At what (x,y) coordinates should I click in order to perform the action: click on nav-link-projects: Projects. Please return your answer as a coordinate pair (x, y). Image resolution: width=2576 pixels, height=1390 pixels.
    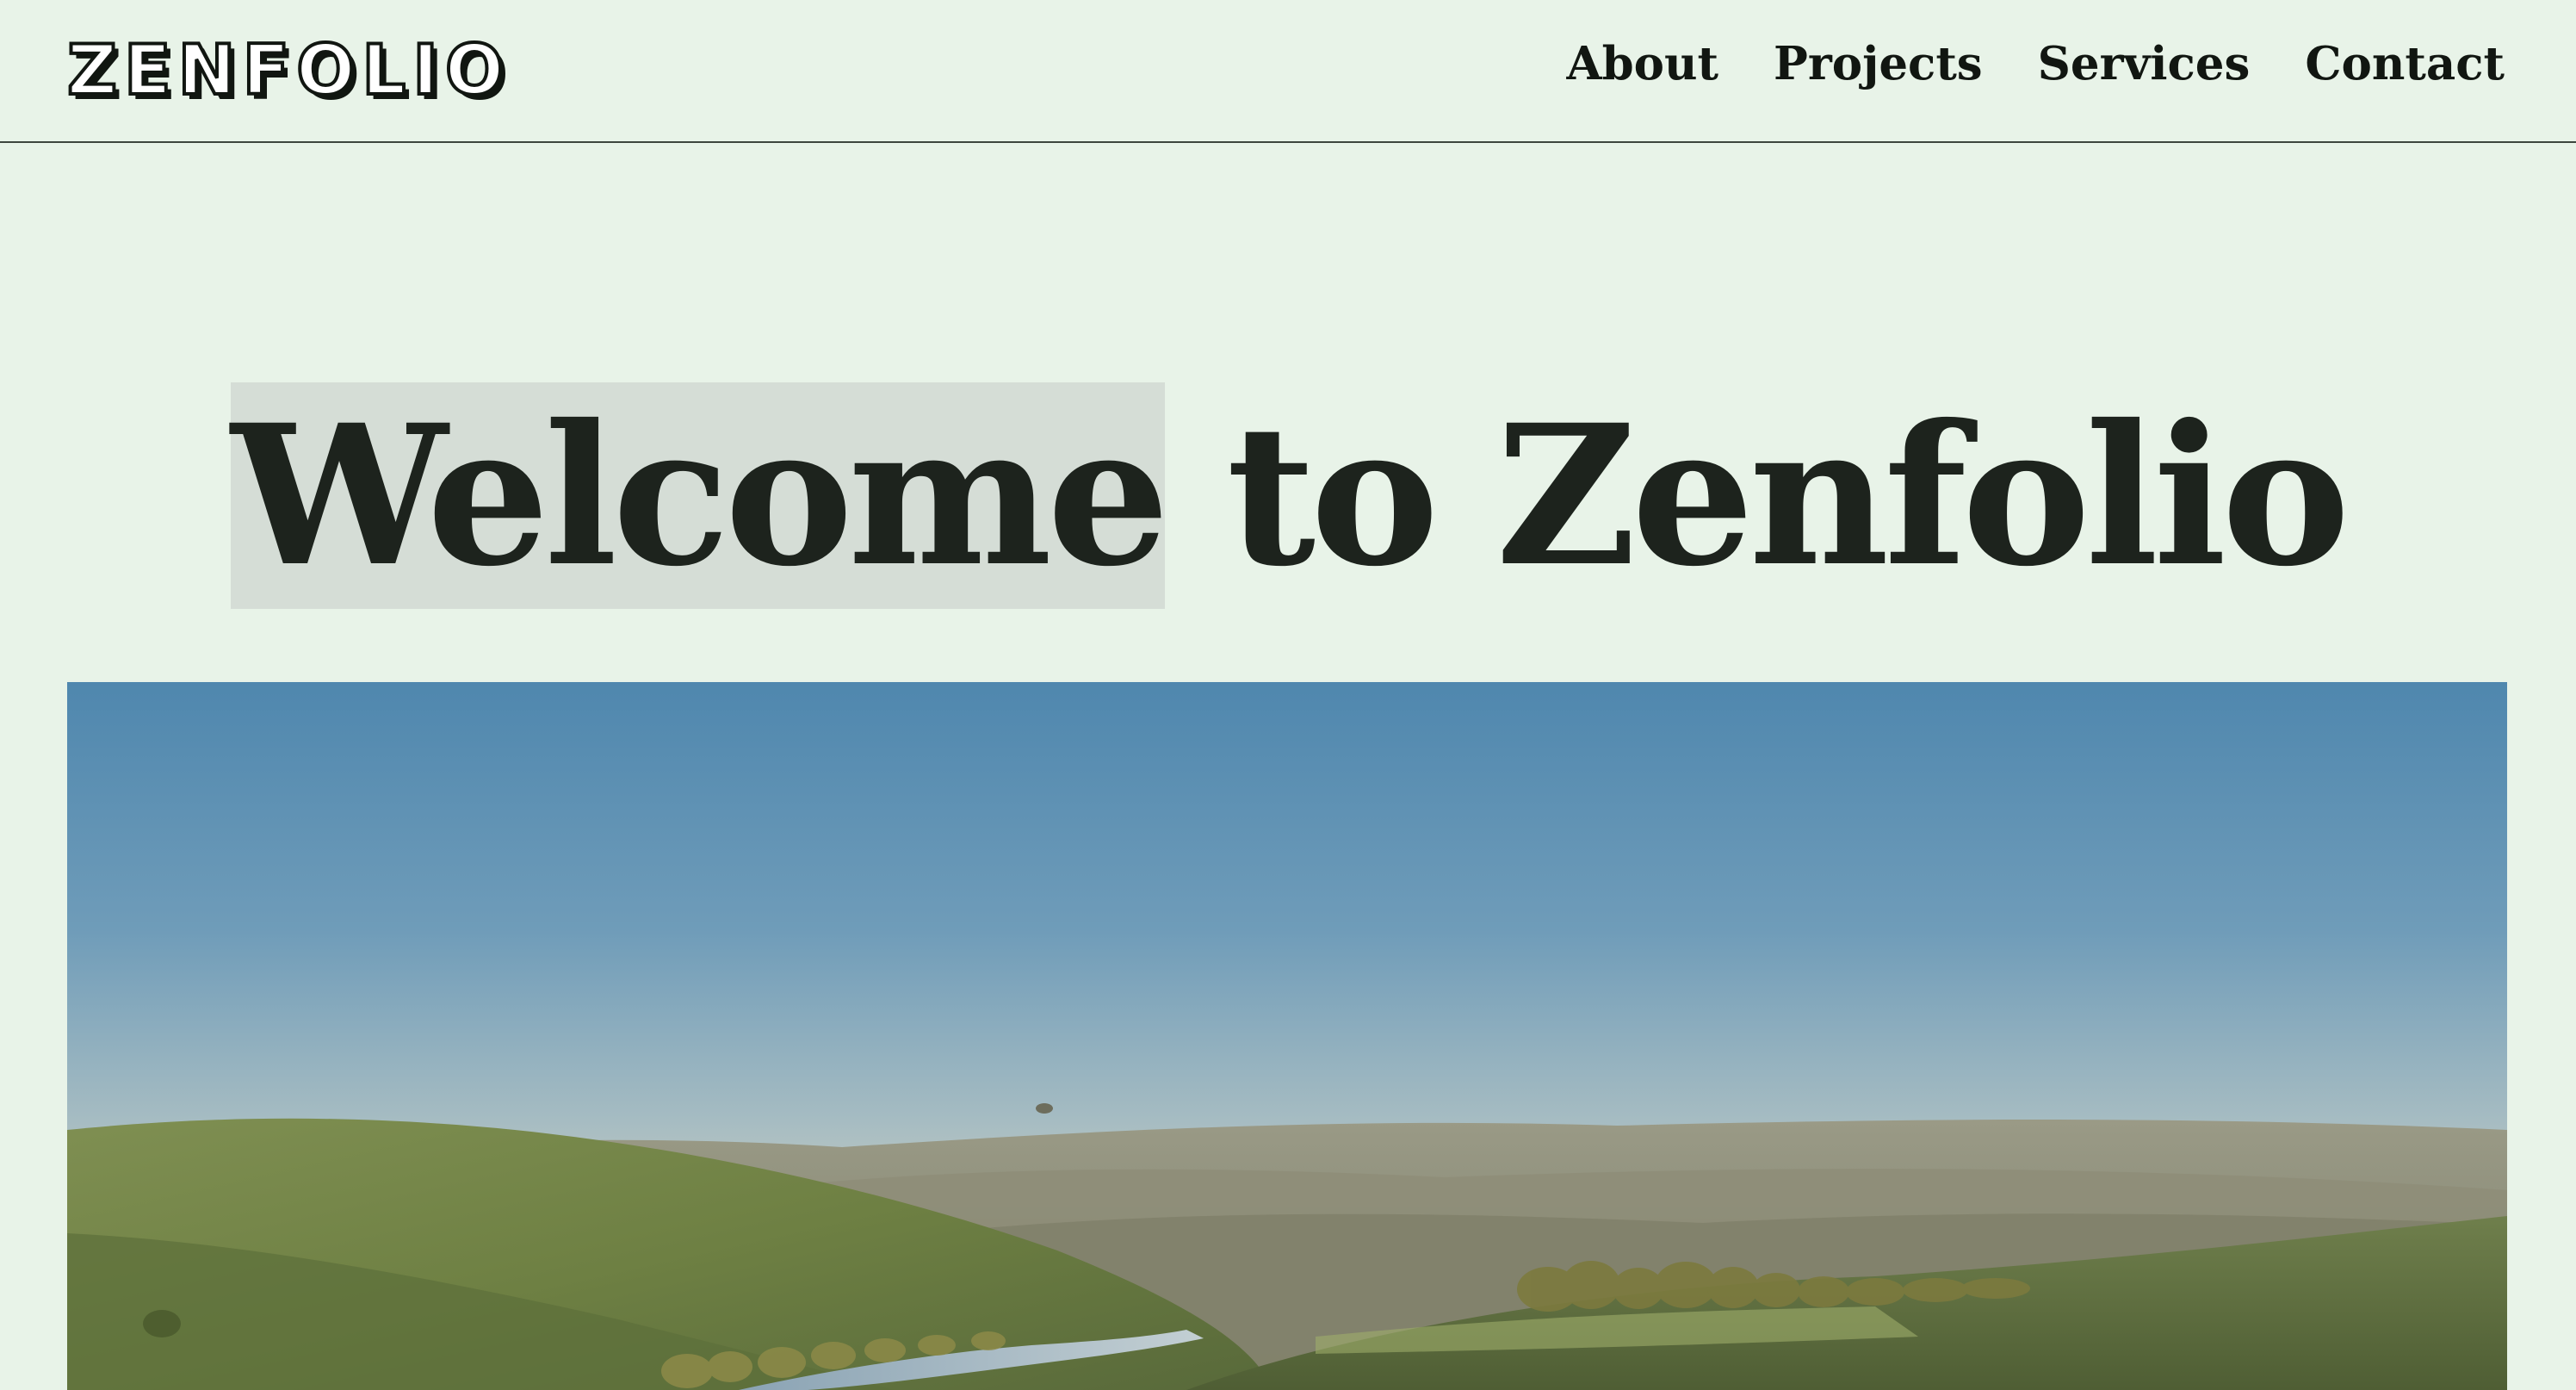
    Looking at the image, I should click on (1879, 63).